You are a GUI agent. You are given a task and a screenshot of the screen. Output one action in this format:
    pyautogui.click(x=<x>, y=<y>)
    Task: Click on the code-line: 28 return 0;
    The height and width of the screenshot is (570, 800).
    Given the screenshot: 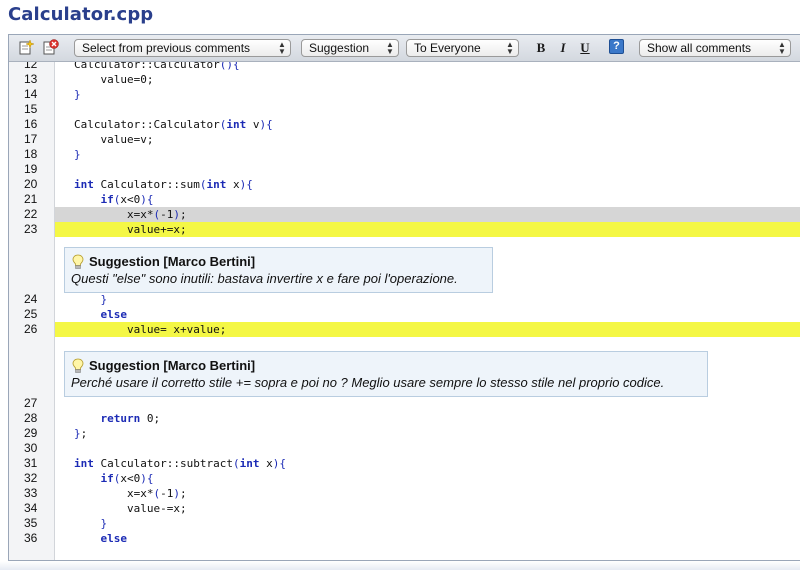 What is the action you would take?
    pyautogui.click(x=404, y=418)
    